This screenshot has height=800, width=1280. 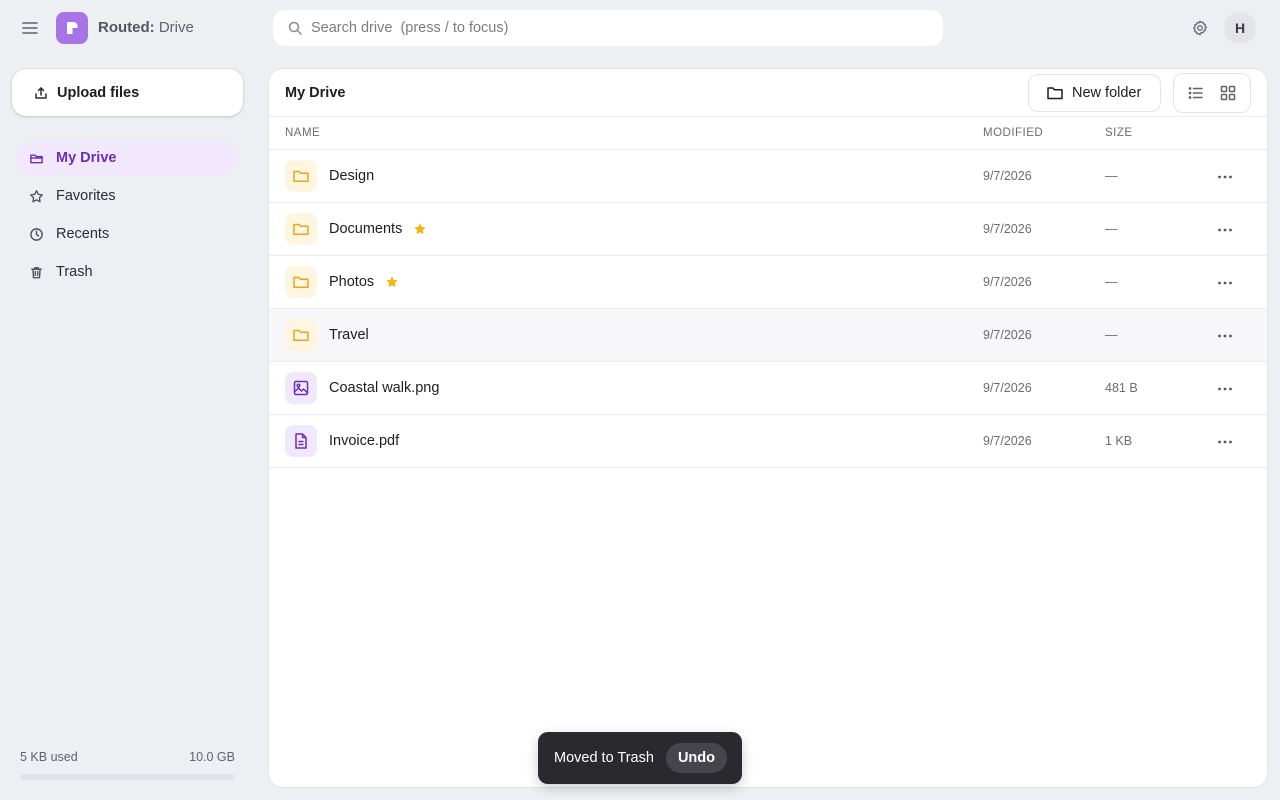 I want to click on gear-icon, so click(x=1200, y=28).